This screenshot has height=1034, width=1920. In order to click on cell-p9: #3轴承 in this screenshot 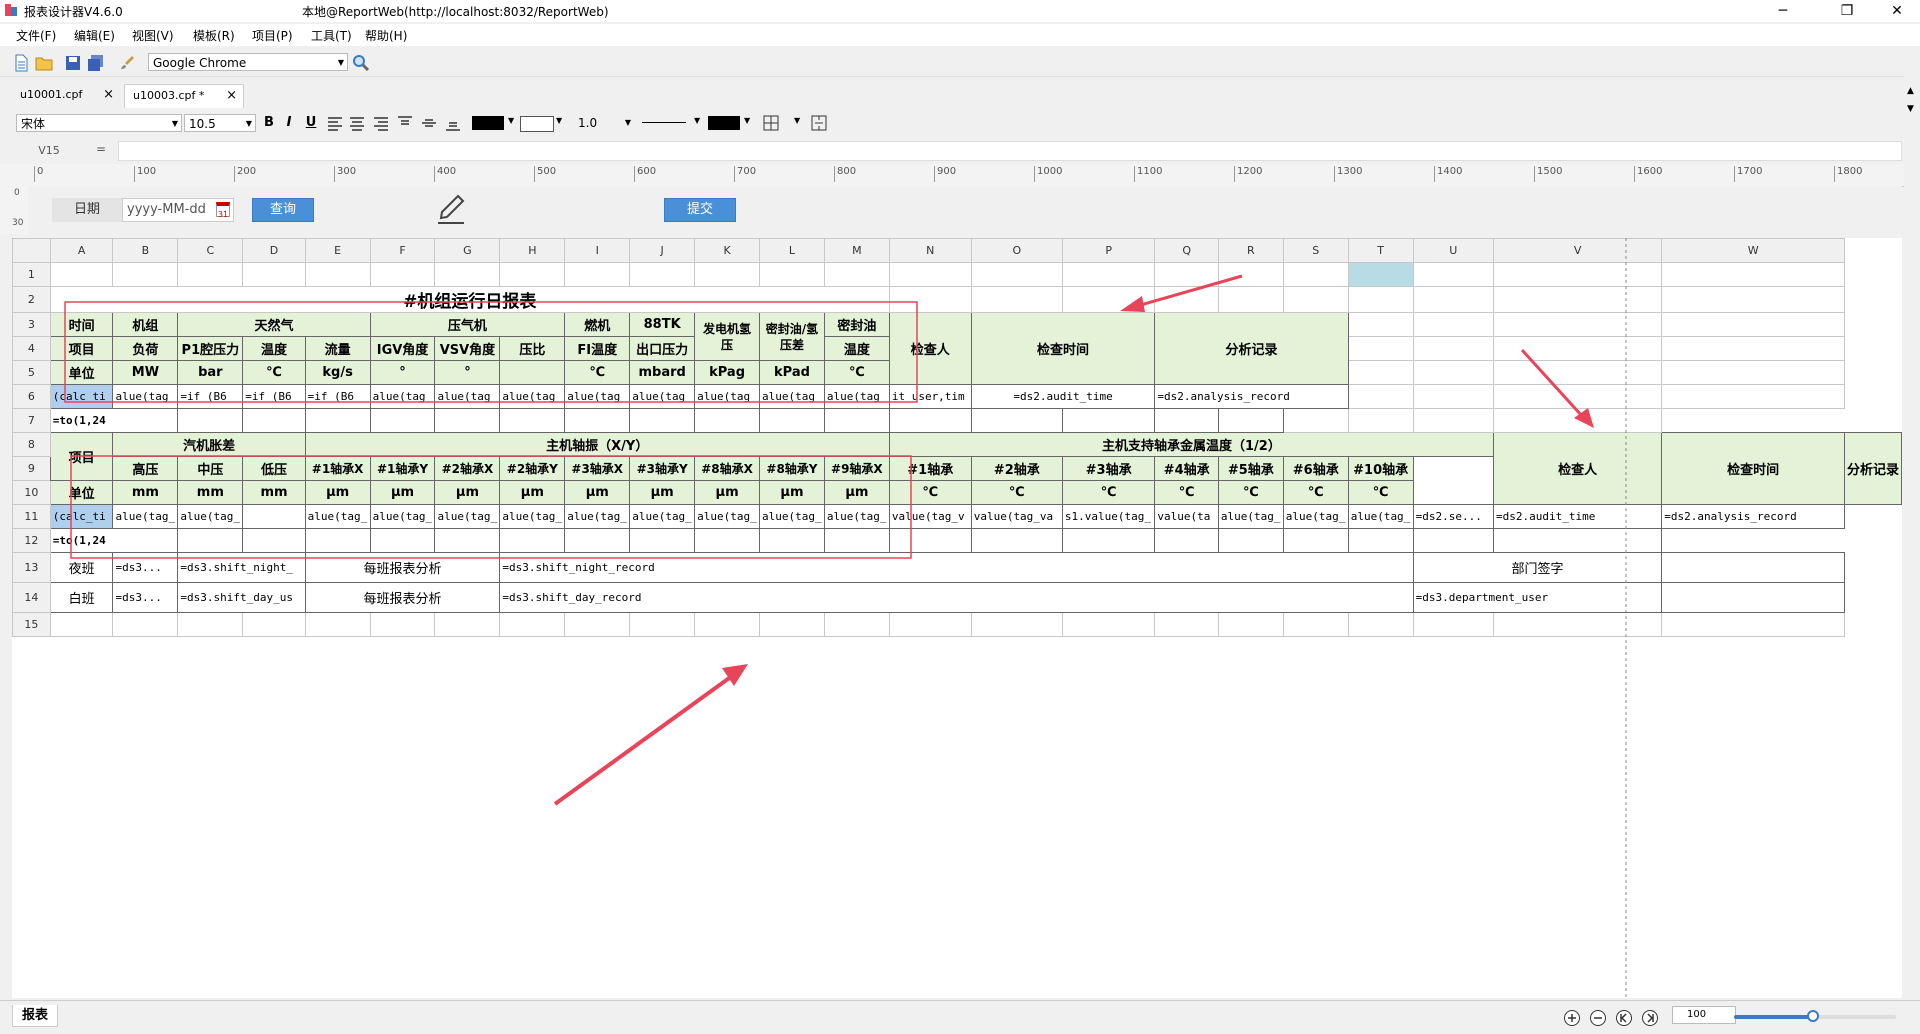, I will do `click(1108, 468)`.